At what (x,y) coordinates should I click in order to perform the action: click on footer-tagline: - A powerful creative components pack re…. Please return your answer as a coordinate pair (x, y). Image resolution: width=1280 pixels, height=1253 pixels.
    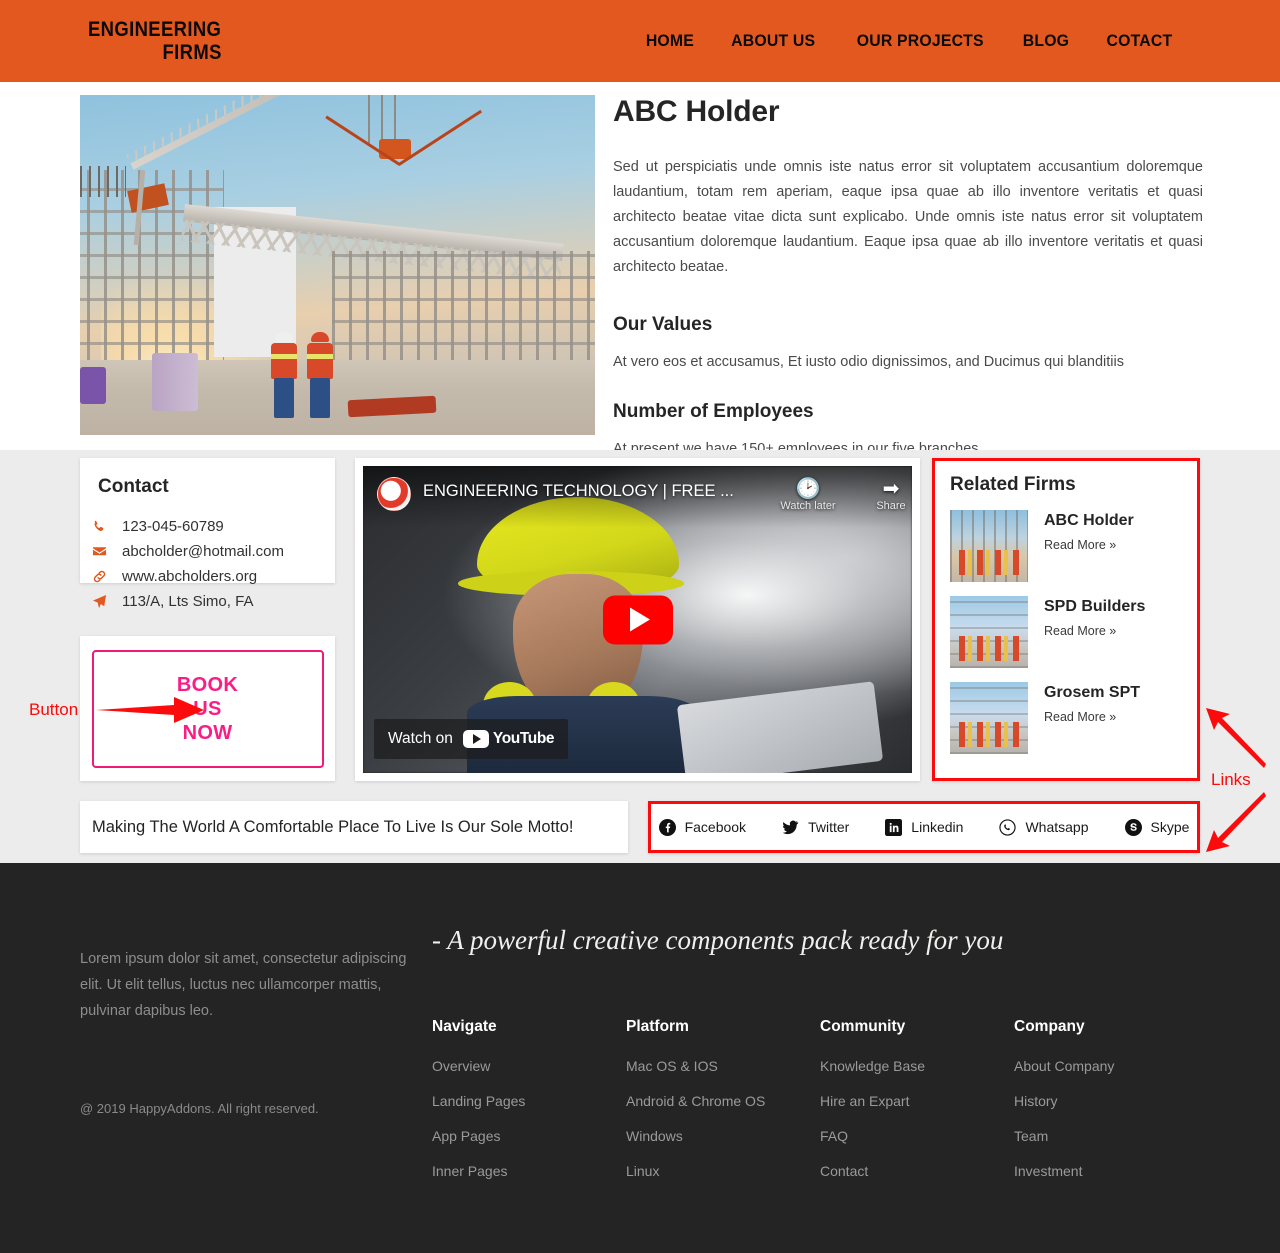
    Looking at the image, I should click on (718, 940).